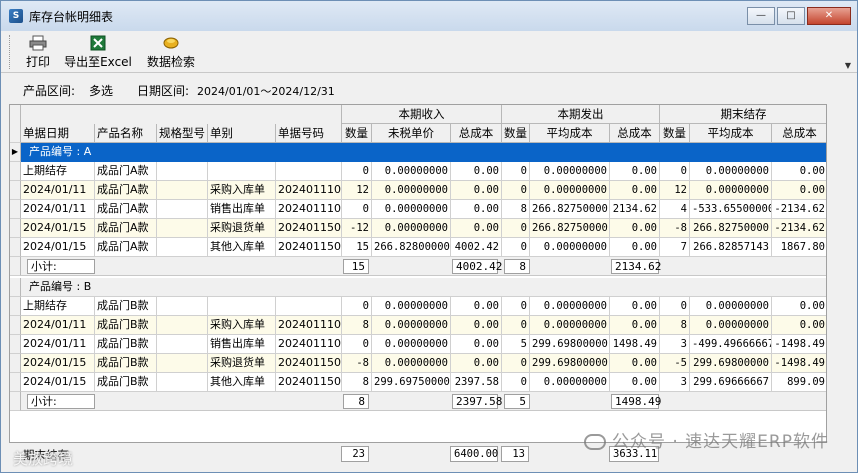 The image size is (858, 473). What do you see at coordinates (242, 325) in the screenshot?
I see `table-cell: 采购入库单` at bounding box center [242, 325].